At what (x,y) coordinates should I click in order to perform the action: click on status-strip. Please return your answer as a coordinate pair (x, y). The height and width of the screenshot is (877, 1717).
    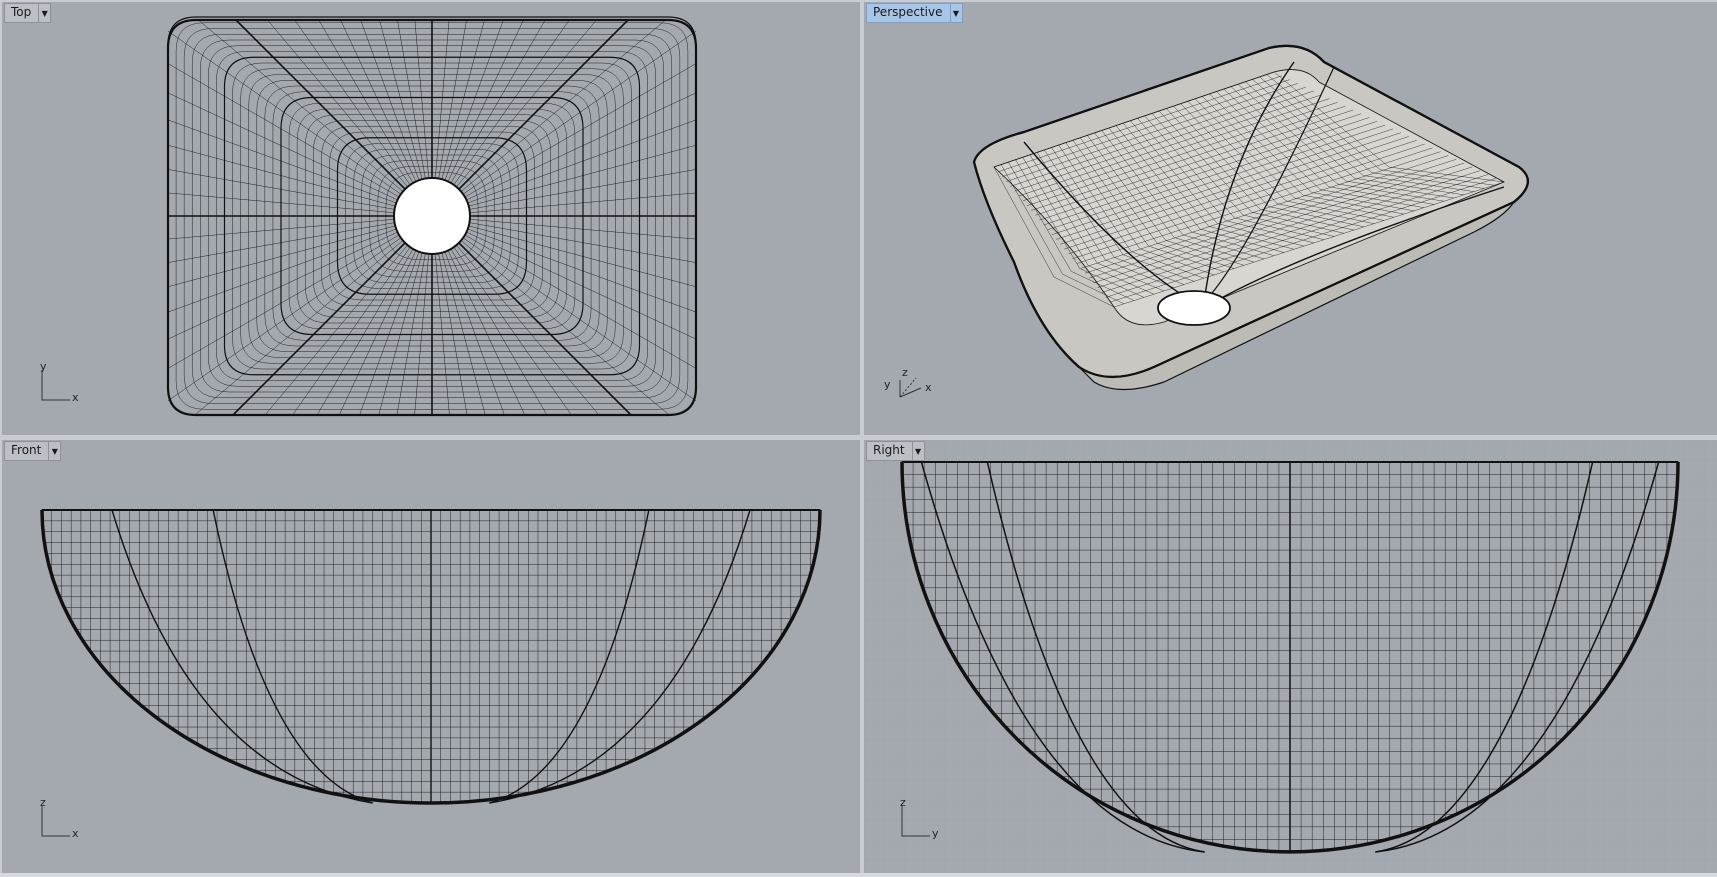
    Looking at the image, I should click on (858, 875).